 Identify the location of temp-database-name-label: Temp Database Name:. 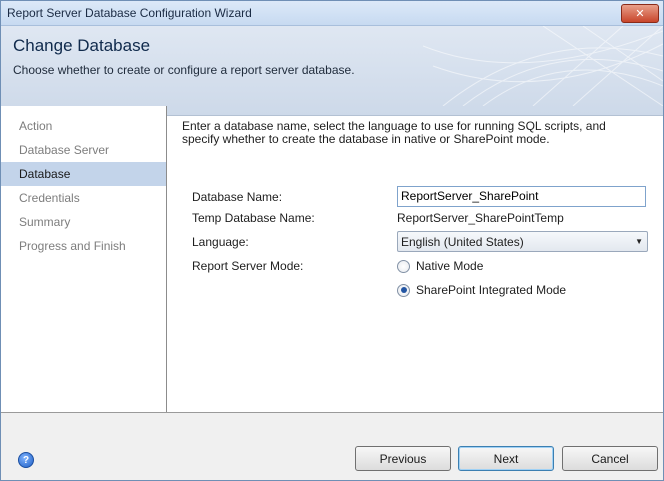
(253, 218).